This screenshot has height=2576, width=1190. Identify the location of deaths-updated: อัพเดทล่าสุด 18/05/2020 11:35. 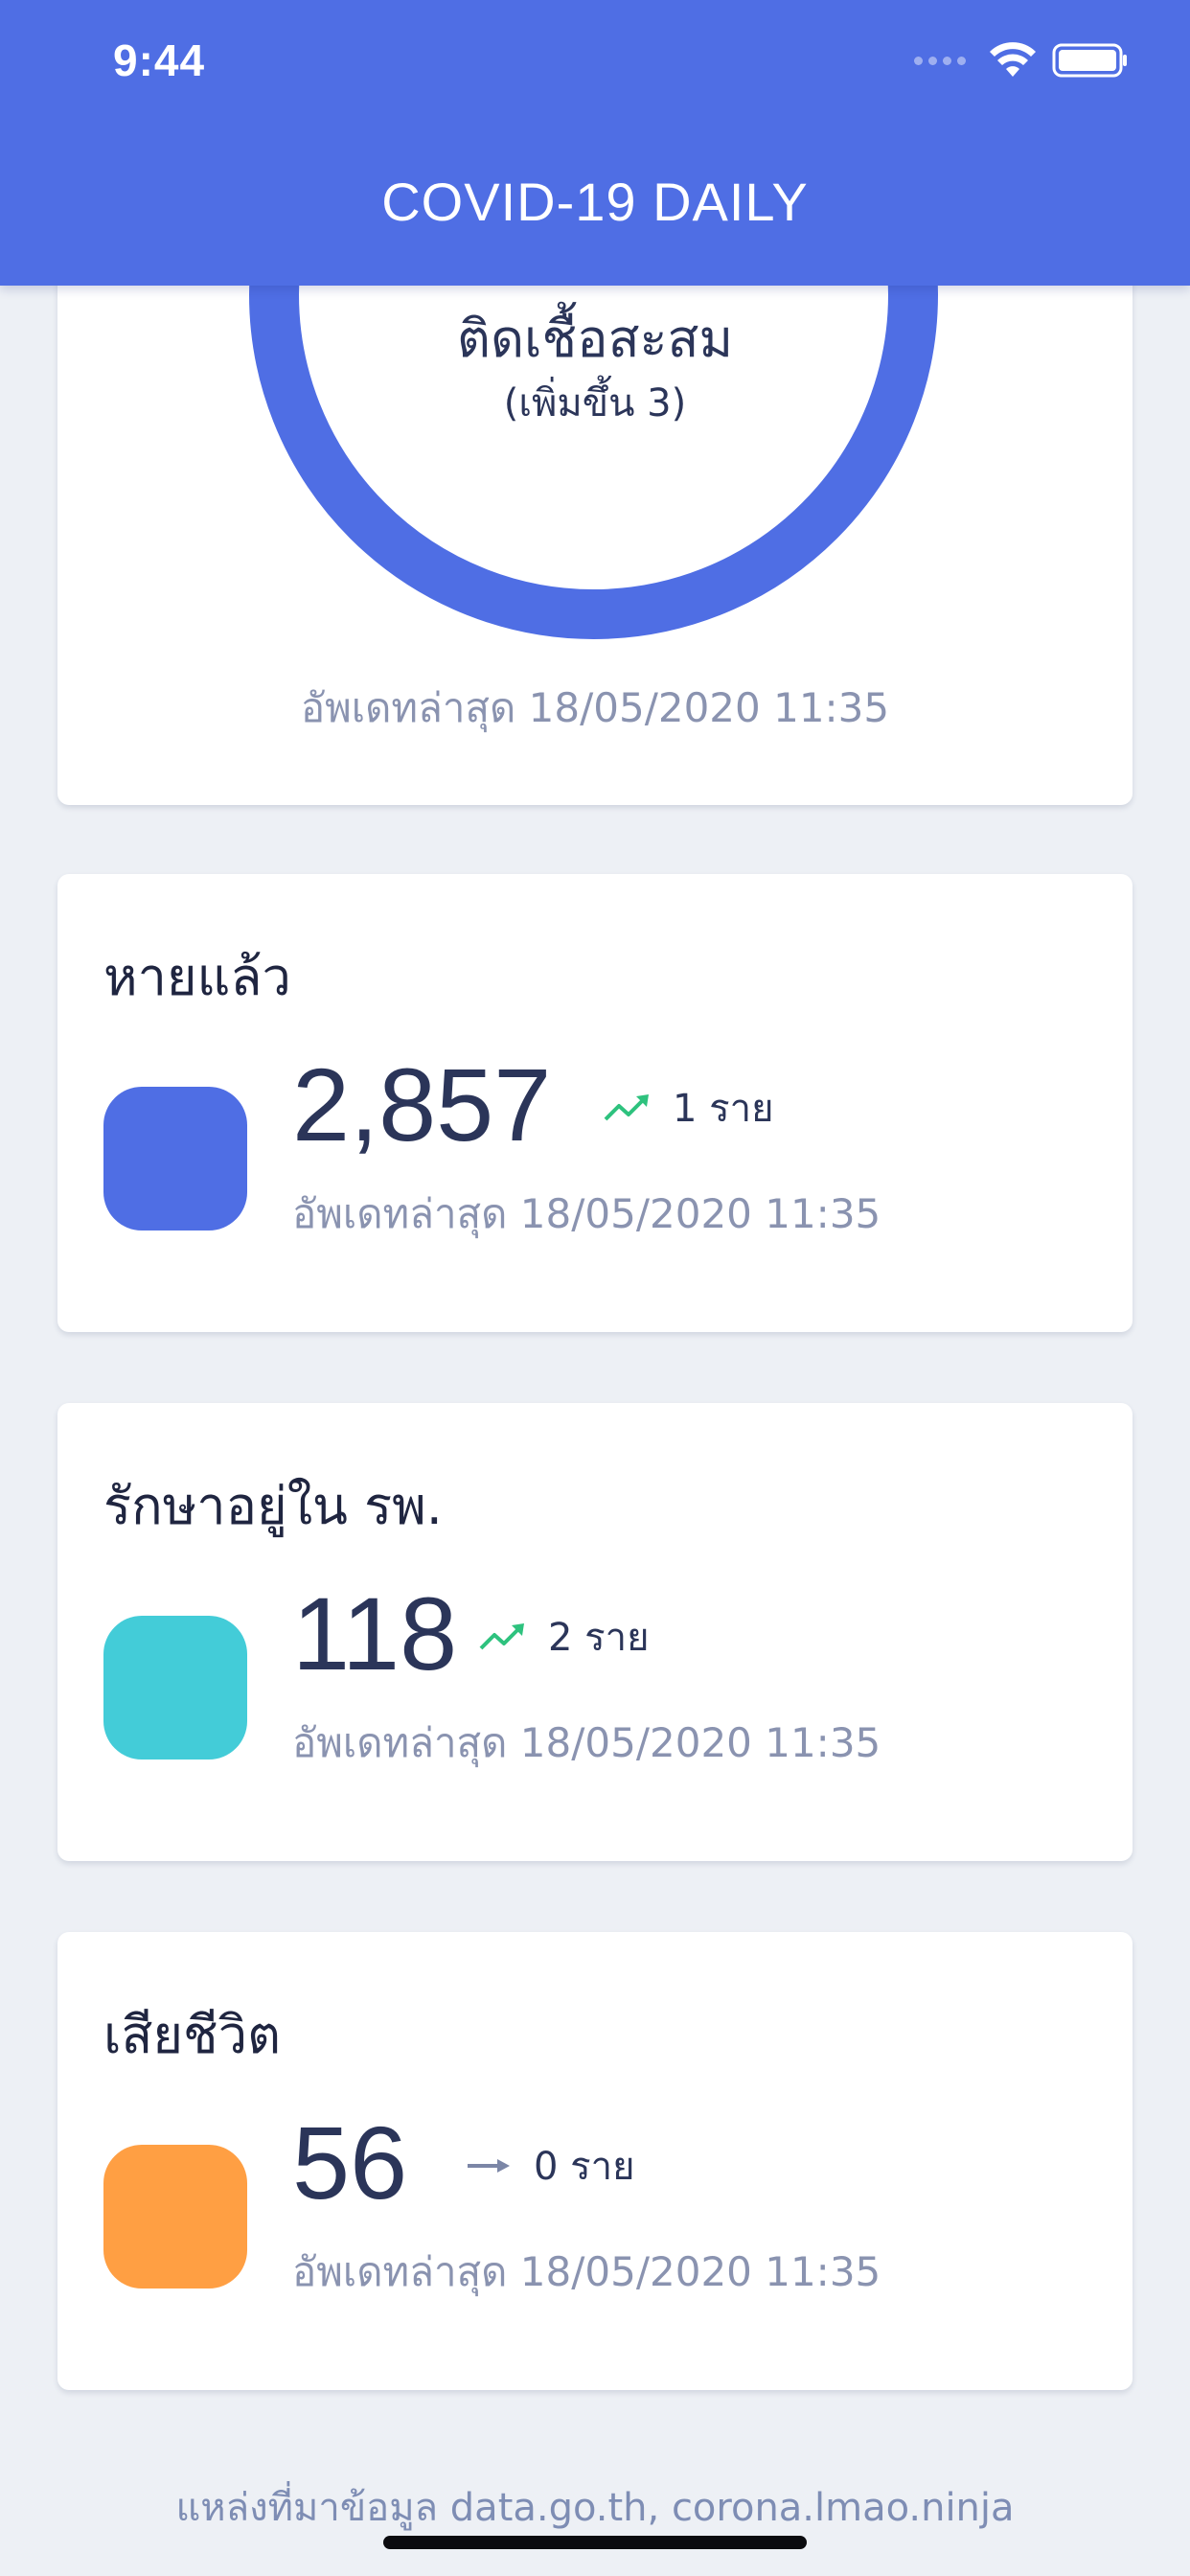
(587, 2271).